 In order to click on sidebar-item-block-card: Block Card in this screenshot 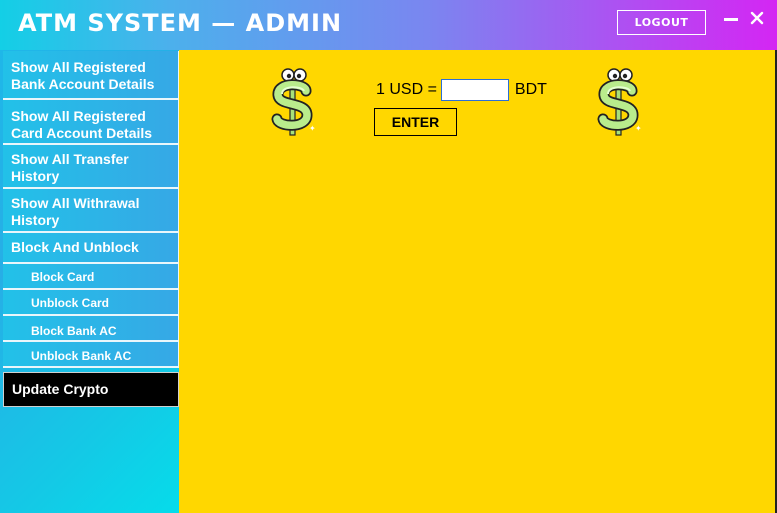, I will do `click(91, 277)`.